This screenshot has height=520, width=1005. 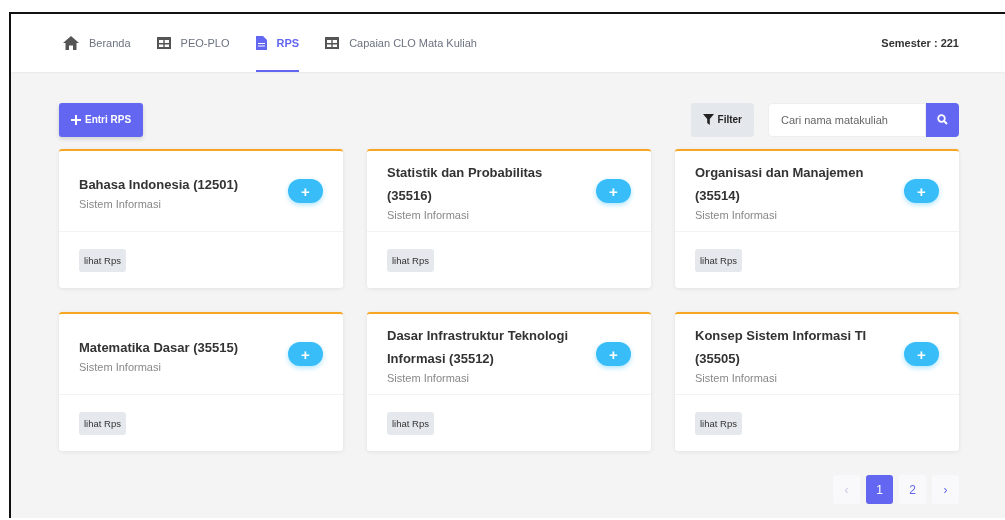 What do you see at coordinates (159, 184) in the screenshot?
I see `course-title: Bahasa Indonesia (12501)` at bounding box center [159, 184].